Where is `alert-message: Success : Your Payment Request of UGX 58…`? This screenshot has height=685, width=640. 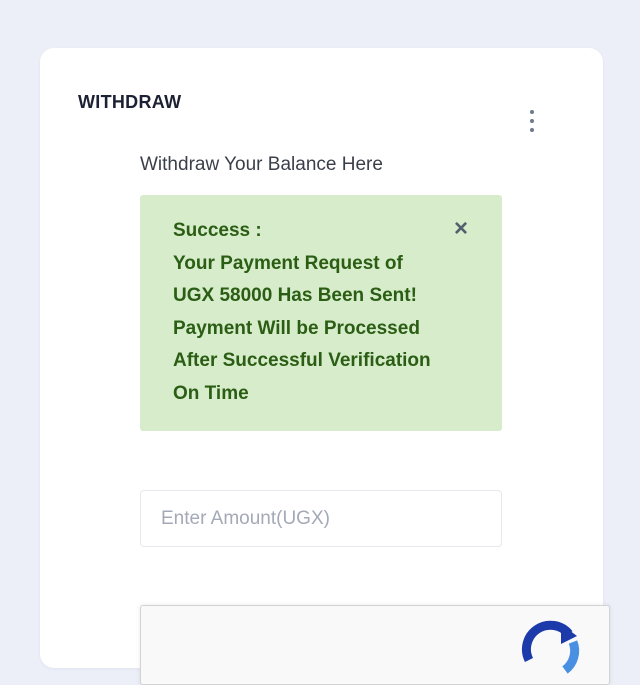 alert-message: Success : Your Payment Request of UGX 58… is located at coordinates (315, 312).